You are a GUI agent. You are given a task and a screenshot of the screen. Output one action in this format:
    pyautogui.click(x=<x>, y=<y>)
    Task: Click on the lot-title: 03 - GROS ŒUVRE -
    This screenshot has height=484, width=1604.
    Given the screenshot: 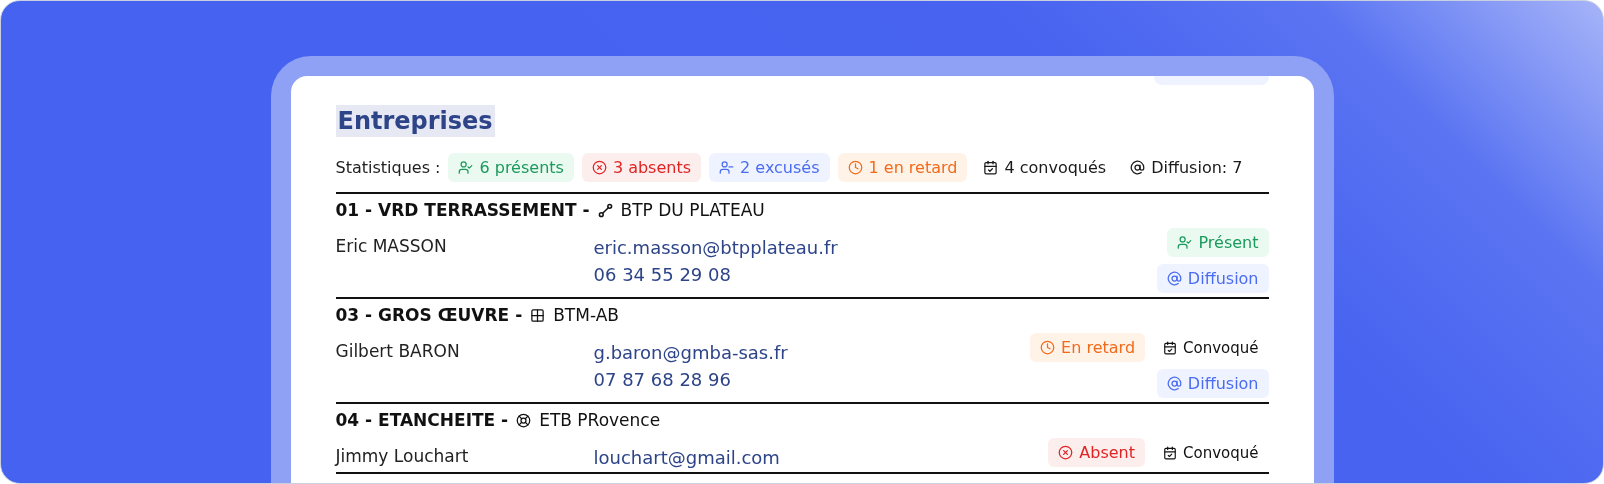 What is the action you would take?
    pyautogui.click(x=429, y=315)
    